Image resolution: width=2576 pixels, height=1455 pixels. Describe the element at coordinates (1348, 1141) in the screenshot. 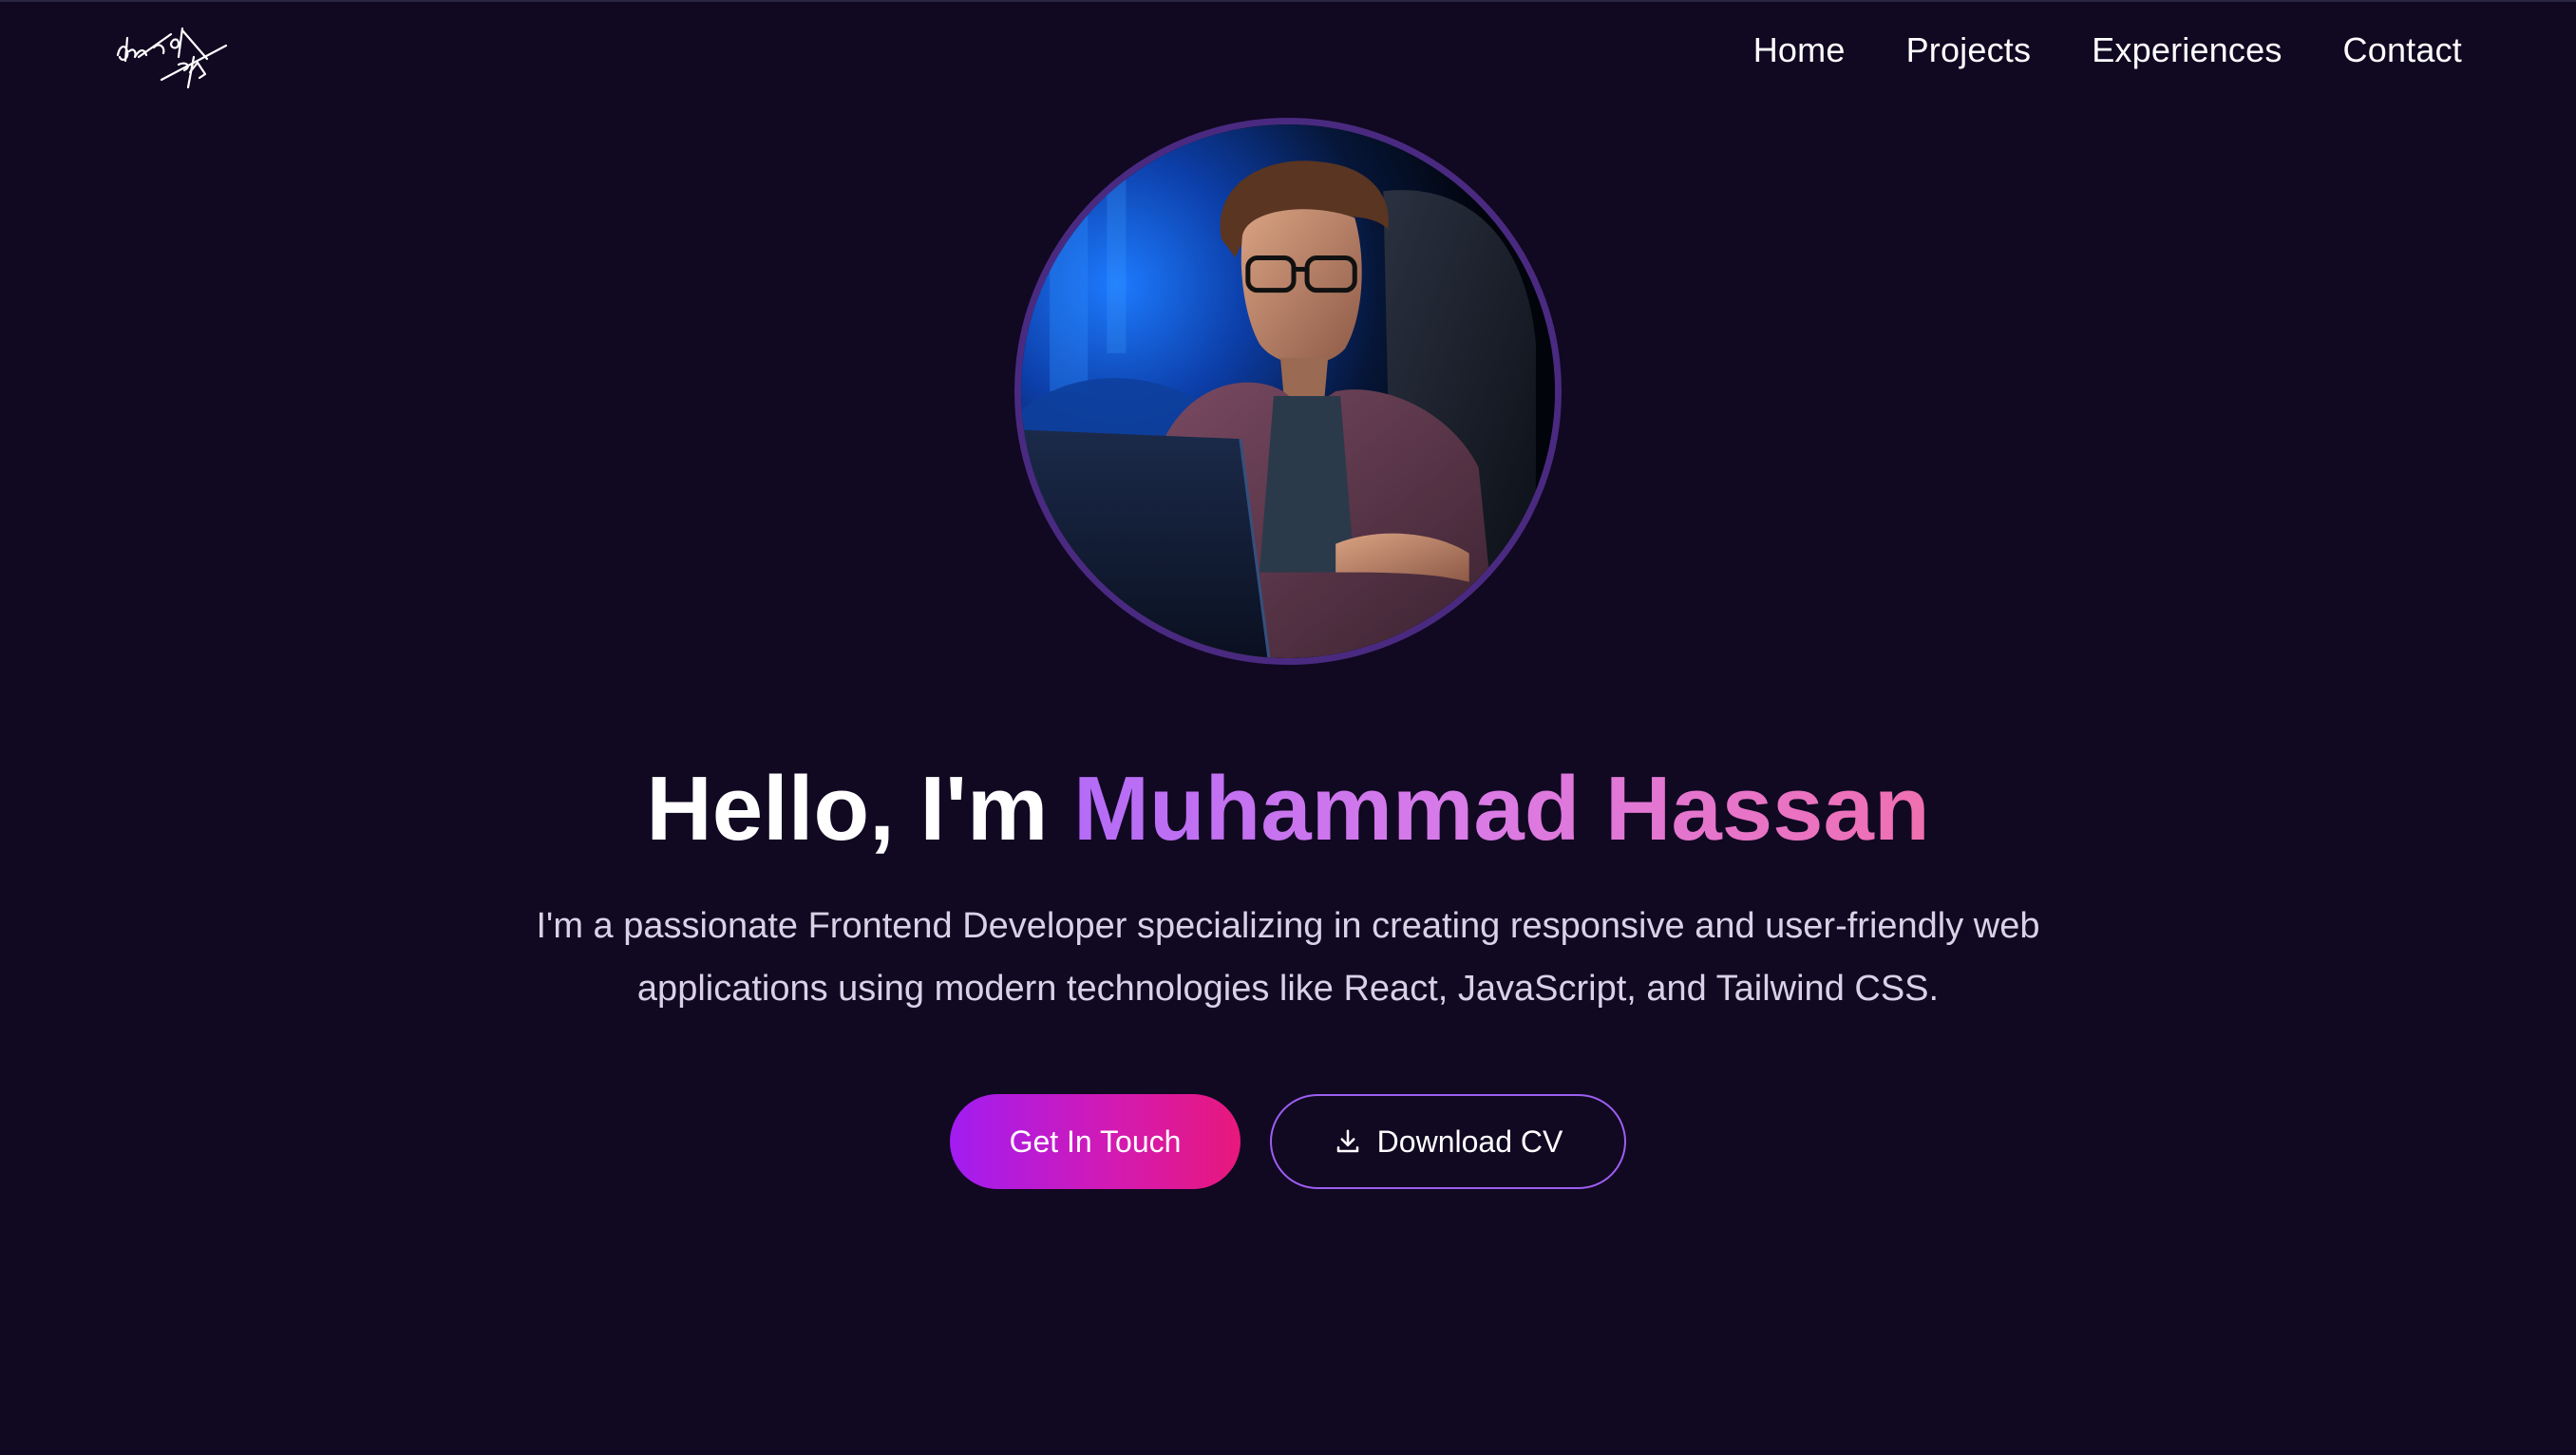

I see `download-icon` at that location.